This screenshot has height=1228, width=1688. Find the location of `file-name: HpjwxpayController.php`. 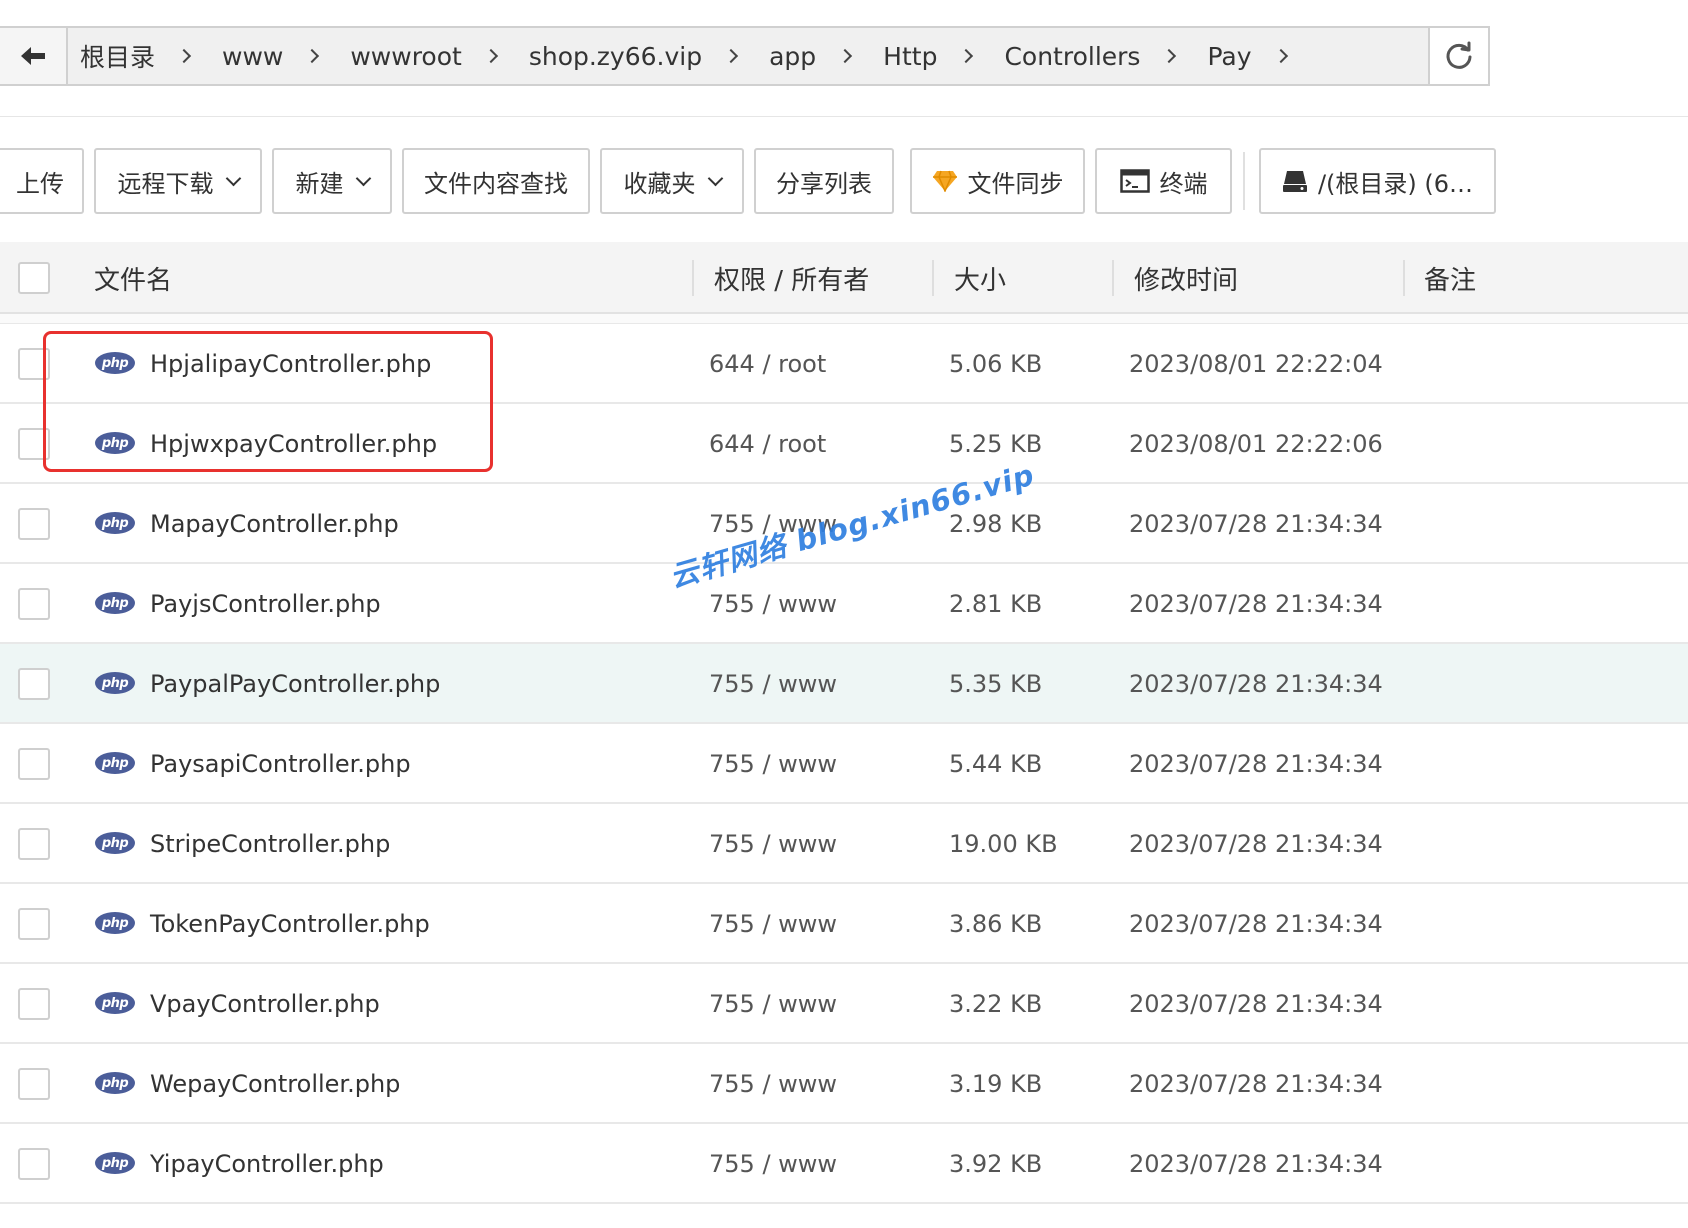

file-name: HpjwxpayController.php is located at coordinates (293, 444).